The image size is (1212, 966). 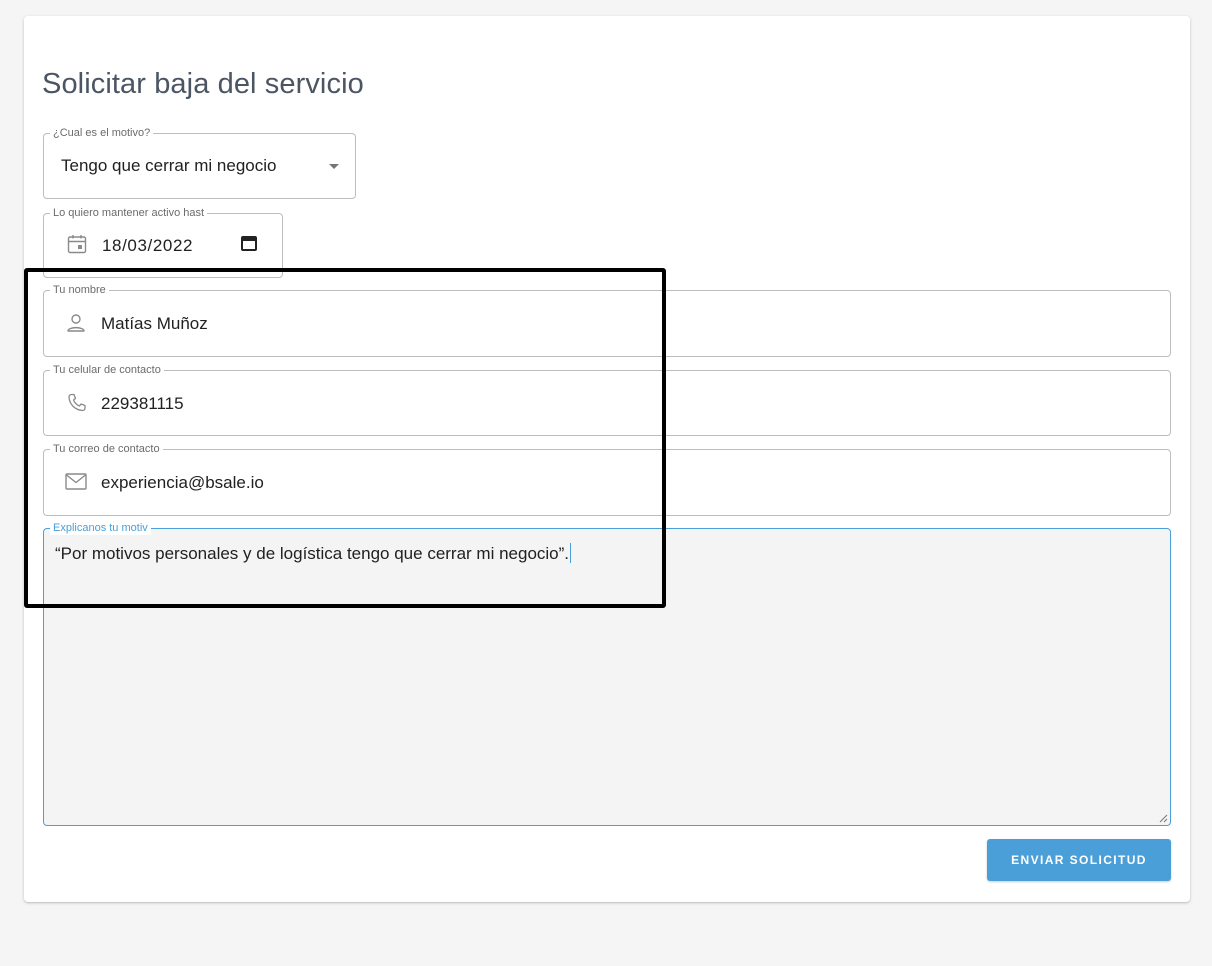 I want to click on celular-label: Tu celular de contacto, so click(x=107, y=370).